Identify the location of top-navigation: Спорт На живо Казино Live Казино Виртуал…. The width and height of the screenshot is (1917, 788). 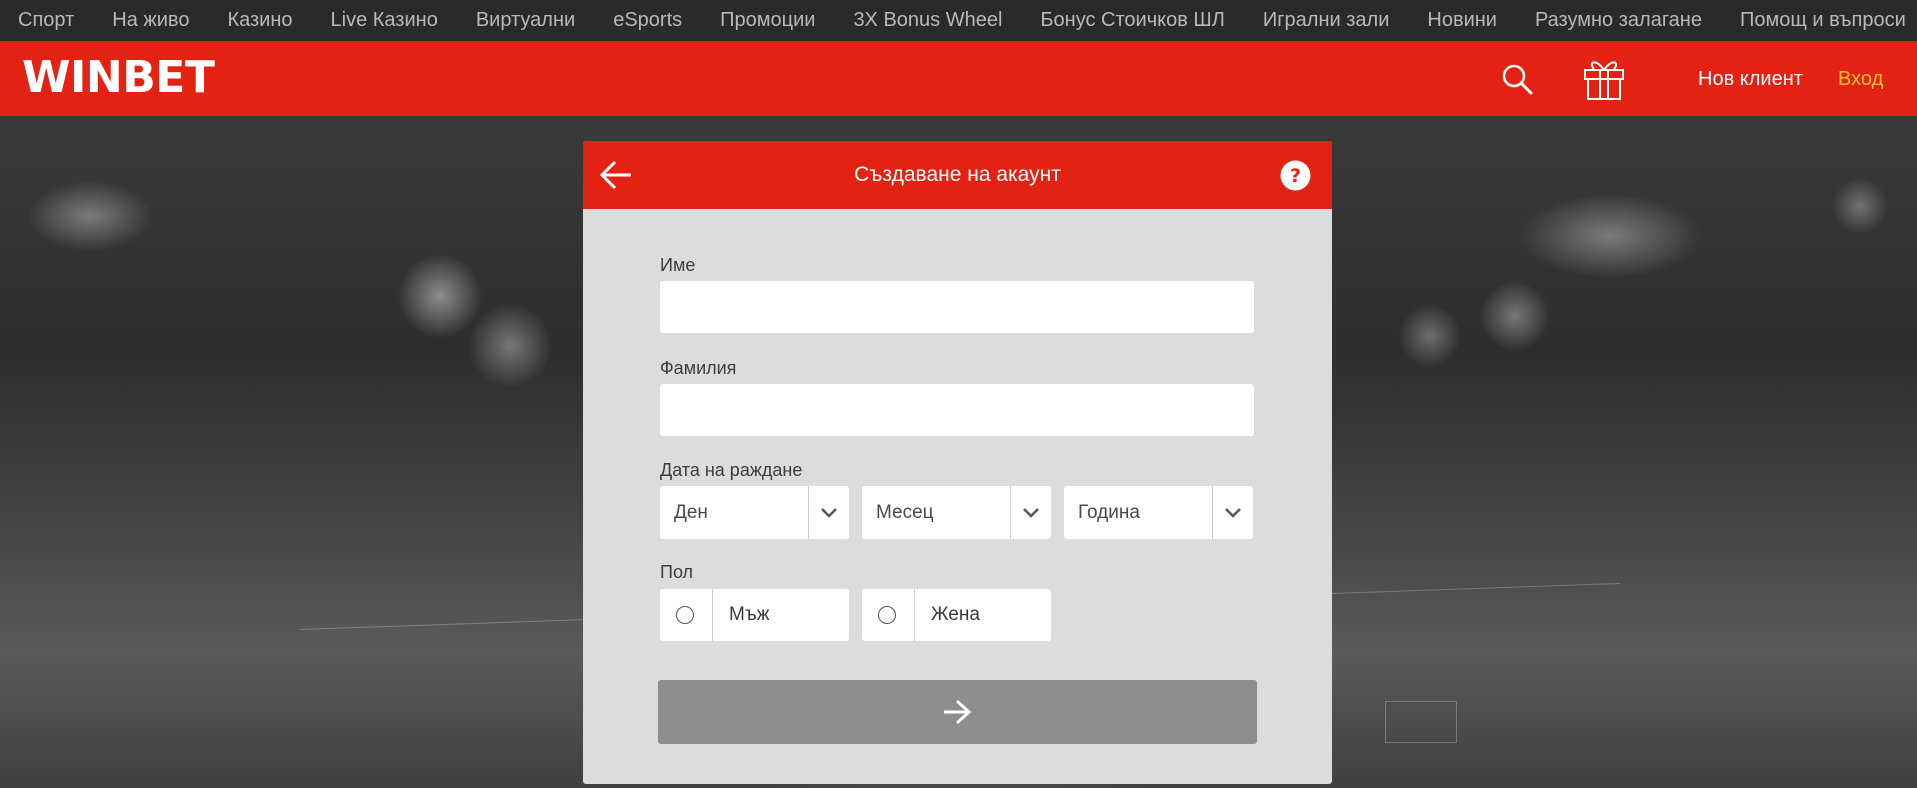
(958, 20).